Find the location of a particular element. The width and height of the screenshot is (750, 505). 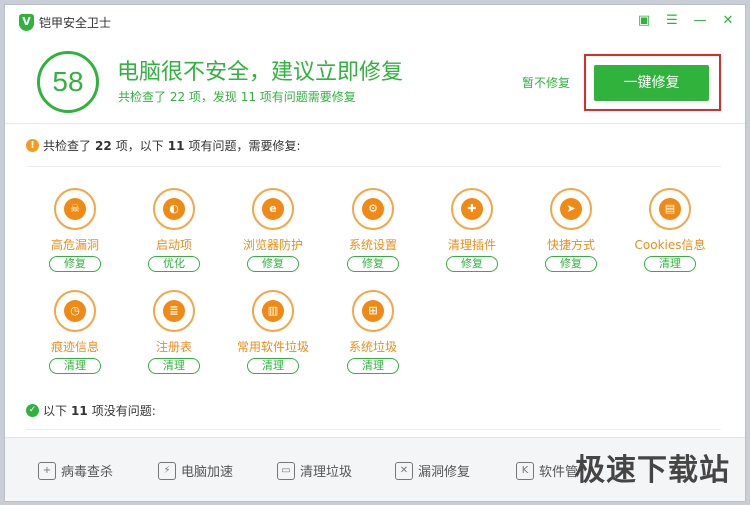

checked-count: 22 is located at coordinates (103, 145).